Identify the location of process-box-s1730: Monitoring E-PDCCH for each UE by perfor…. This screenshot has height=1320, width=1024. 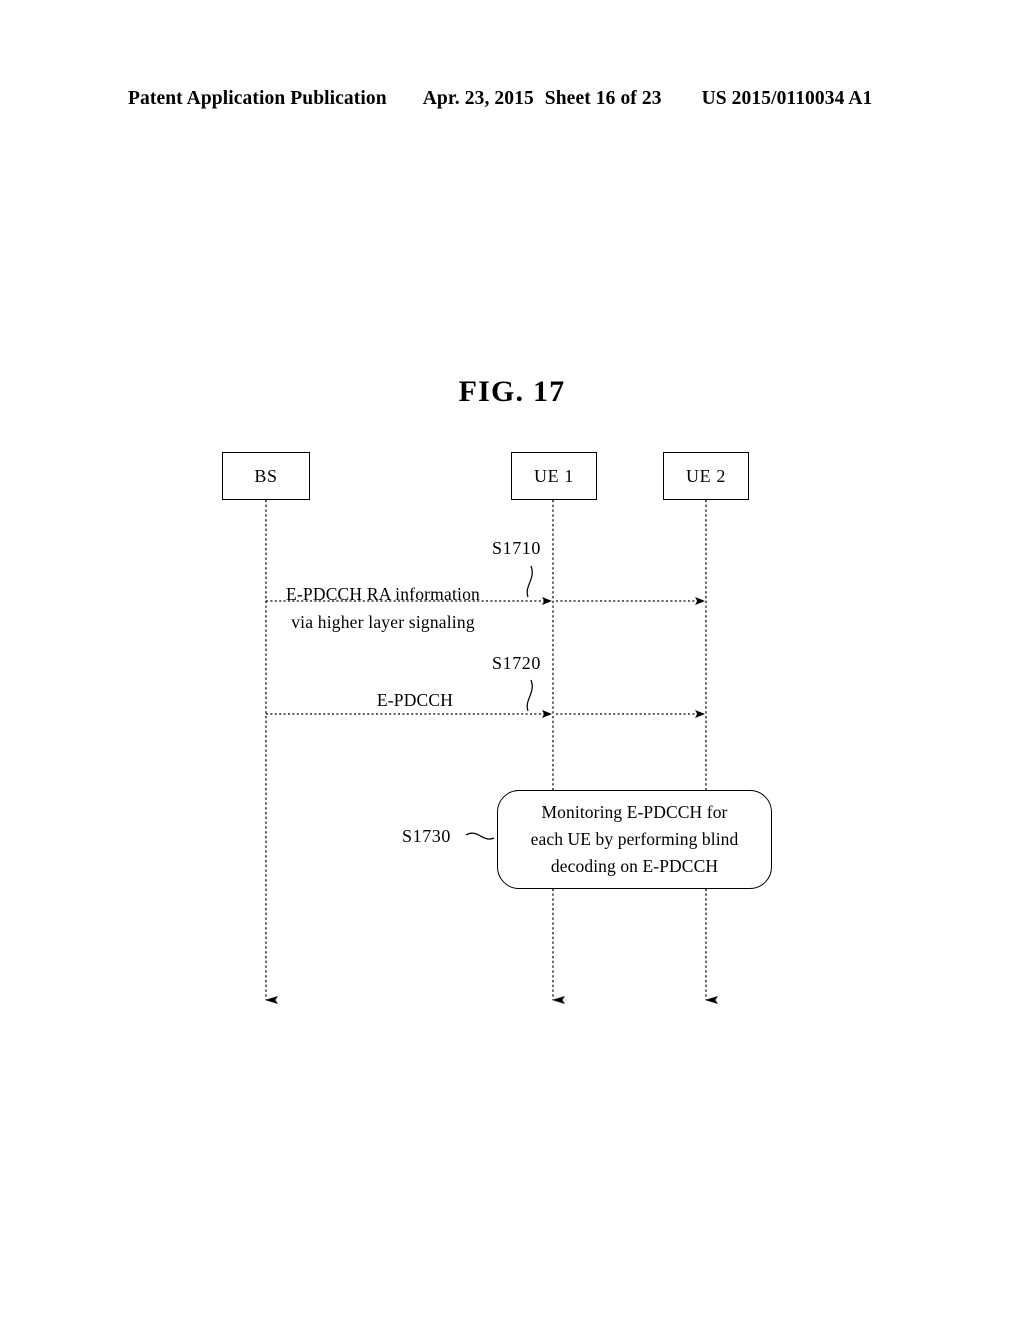
(634, 839).